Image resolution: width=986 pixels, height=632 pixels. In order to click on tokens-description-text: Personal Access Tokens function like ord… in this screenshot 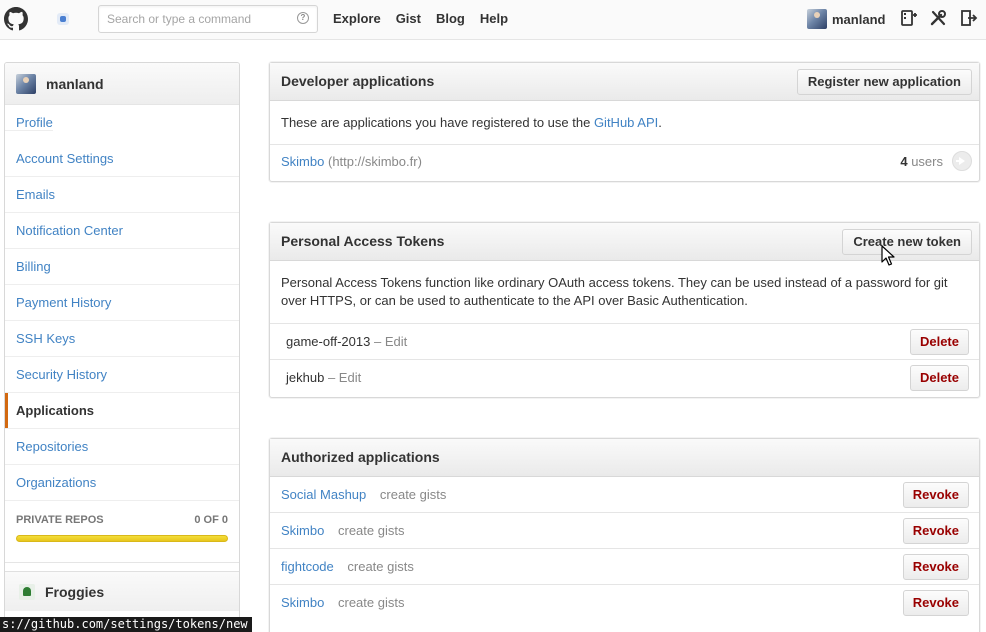, I will do `click(614, 291)`.